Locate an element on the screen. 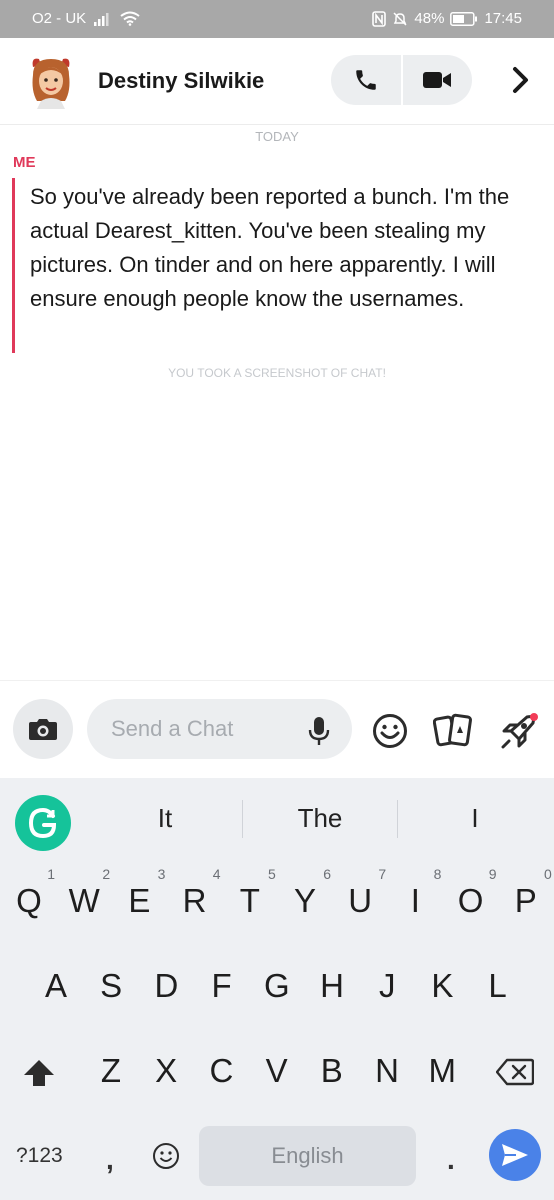 This screenshot has height=1200, width=554. key-w: W2 is located at coordinates (87, 898).